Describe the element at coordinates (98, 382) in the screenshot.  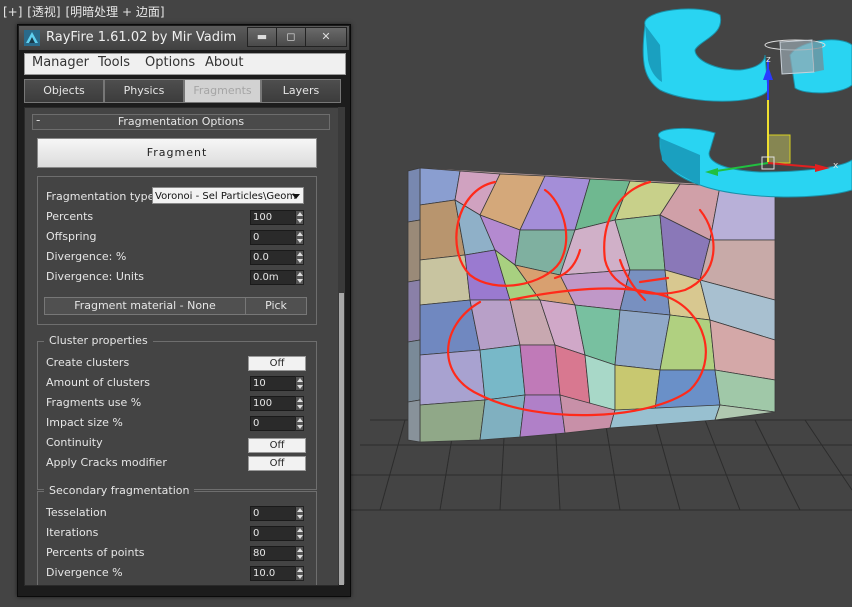
I see `amount-of-clusters-label: Amount of clusters` at that location.